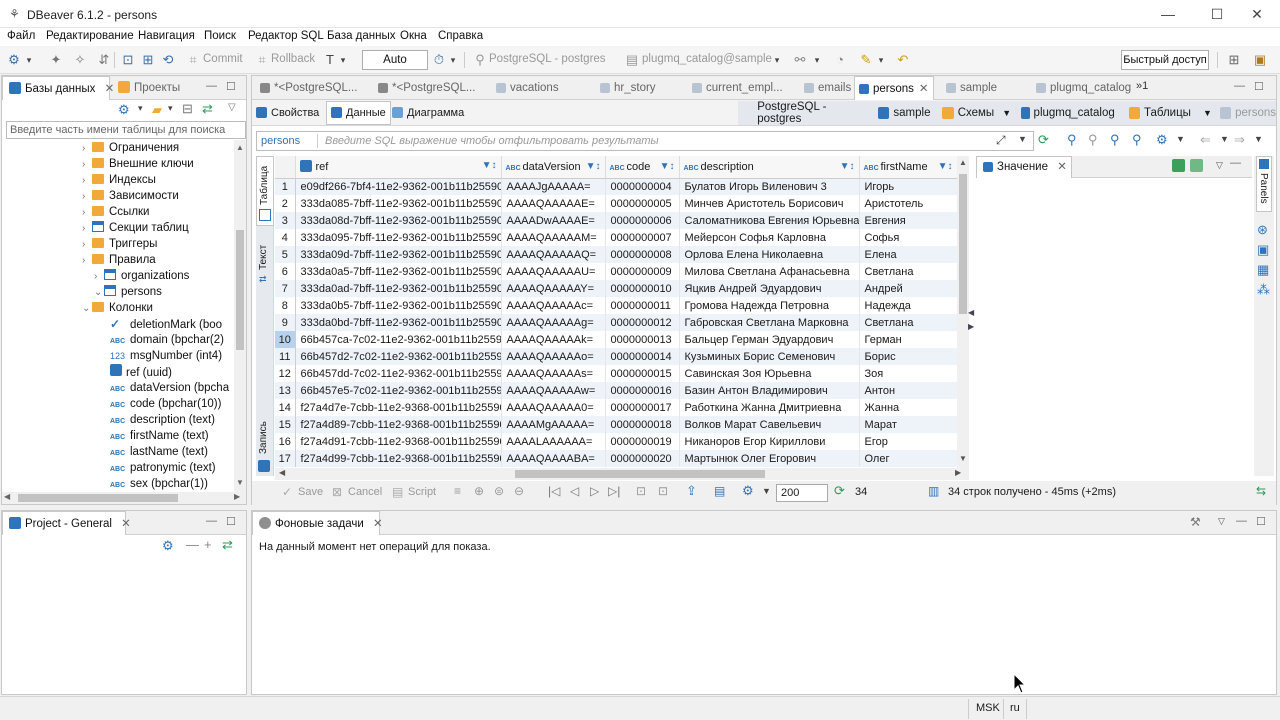 The width and height of the screenshot is (1280, 720). What do you see at coordinates (124, 110) in the screenshot?
I see `new-connection-icon: ⚙` at bounding box center [124, 110].